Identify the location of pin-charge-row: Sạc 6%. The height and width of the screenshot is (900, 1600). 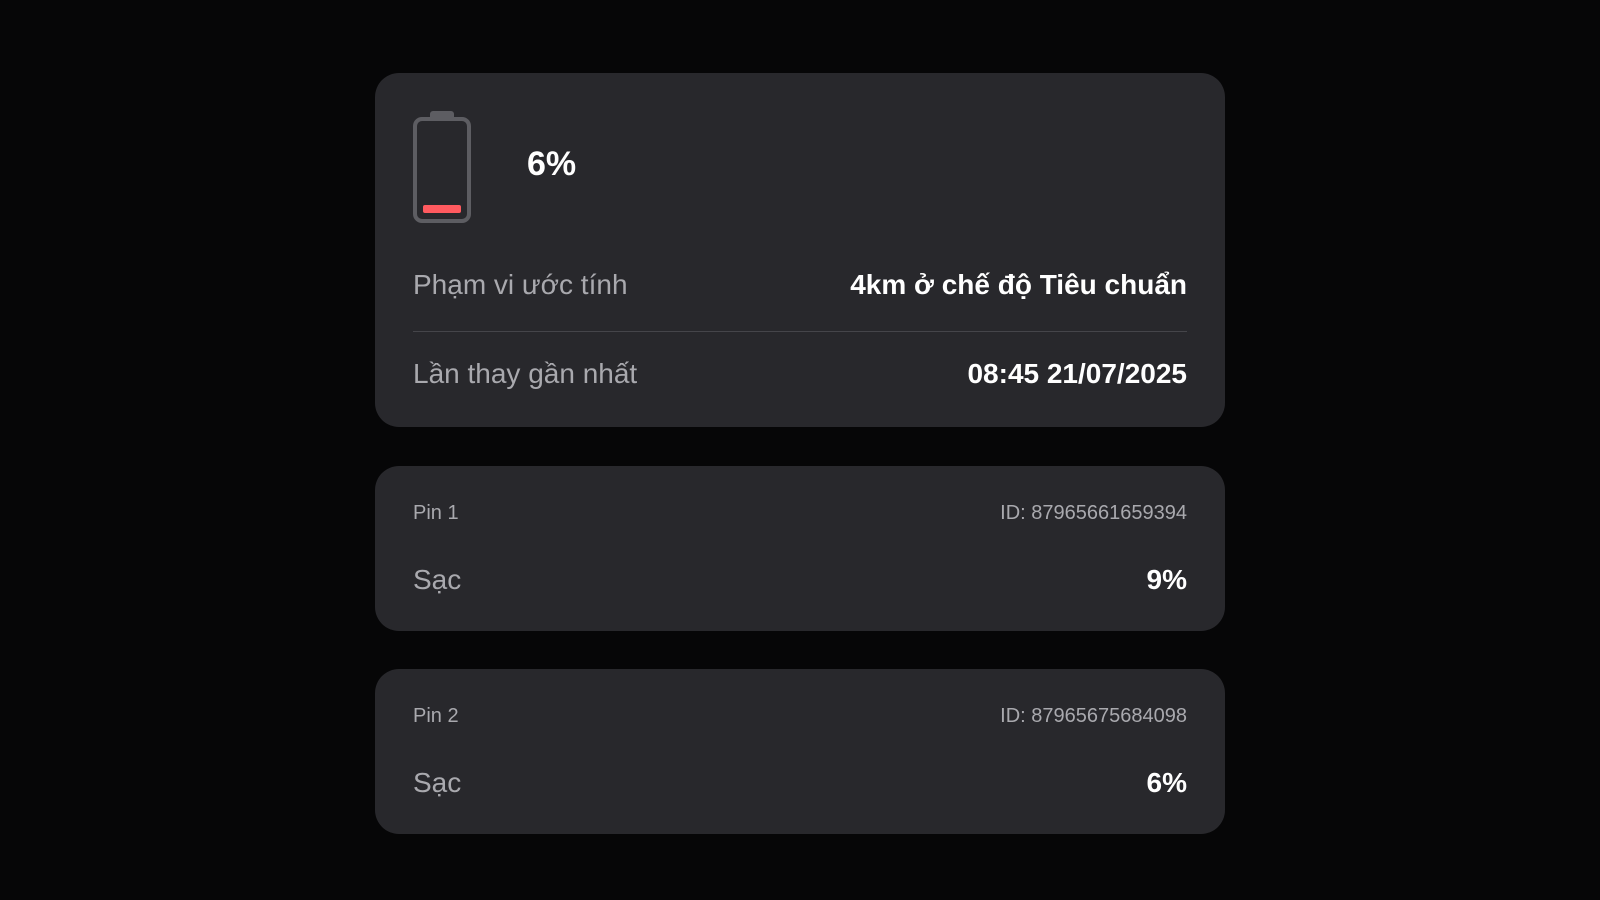
(800, 783).